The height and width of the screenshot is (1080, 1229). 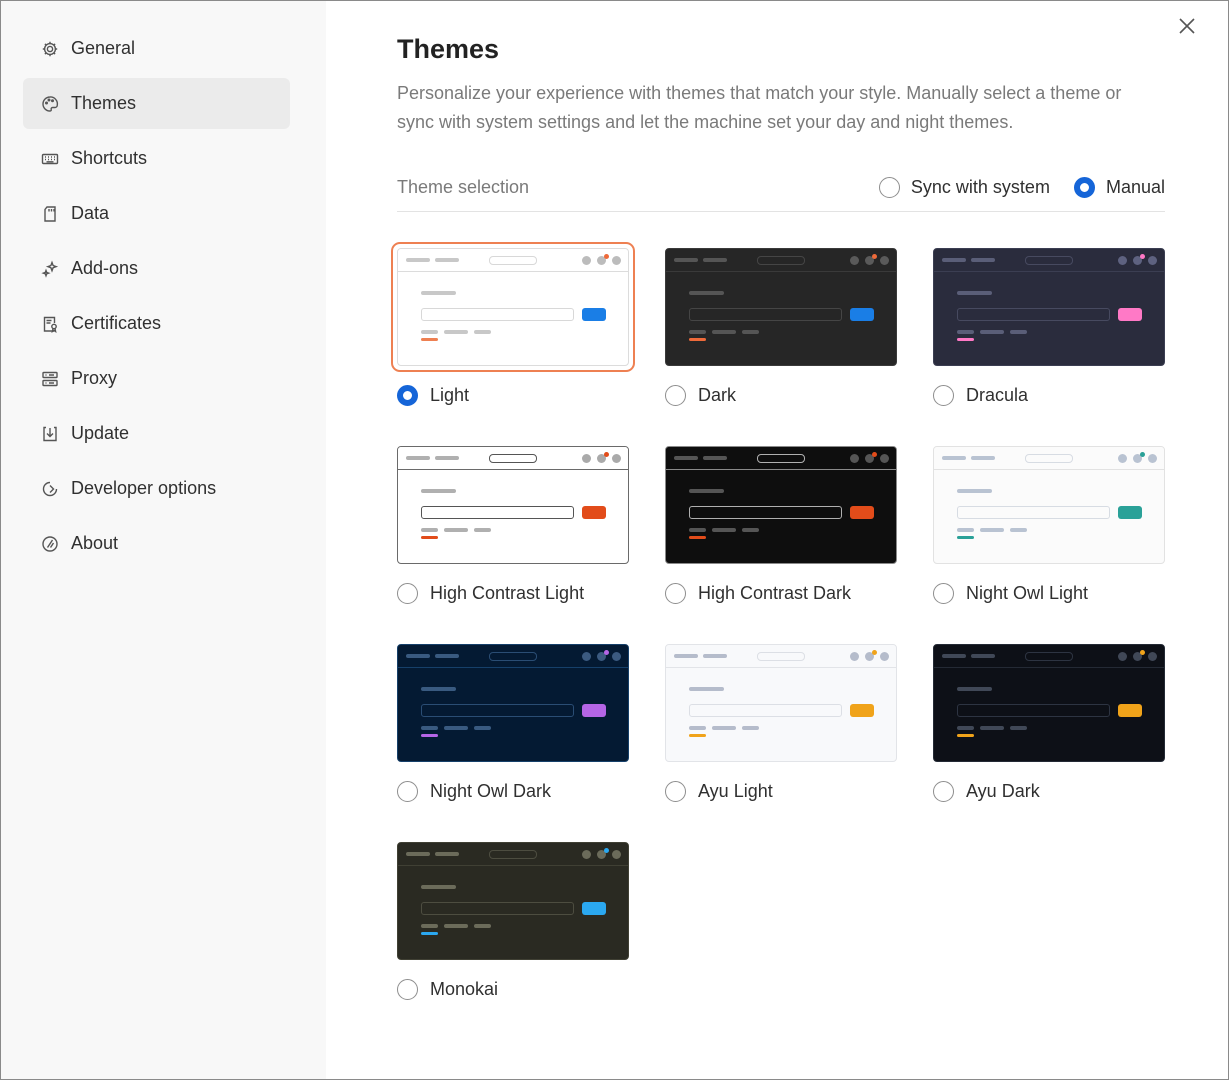 What do you see at coordinates (1049, 395) in the screenshot?
I see `theme-option-dracula: Dracula` at bounding box center [1049, 395].